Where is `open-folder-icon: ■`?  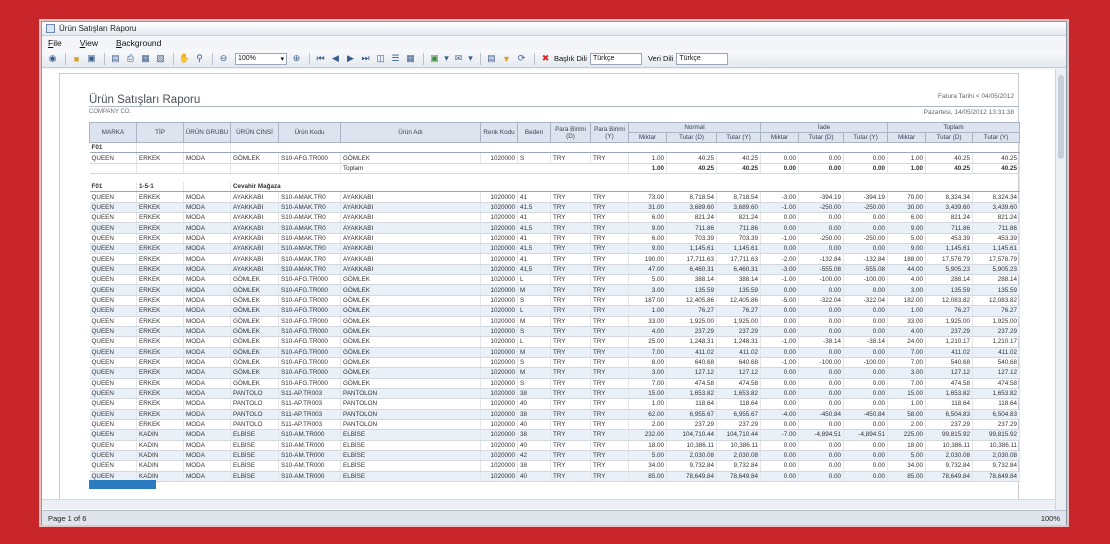
open-folder-icon: ■ is located at coordinates (76, 58).